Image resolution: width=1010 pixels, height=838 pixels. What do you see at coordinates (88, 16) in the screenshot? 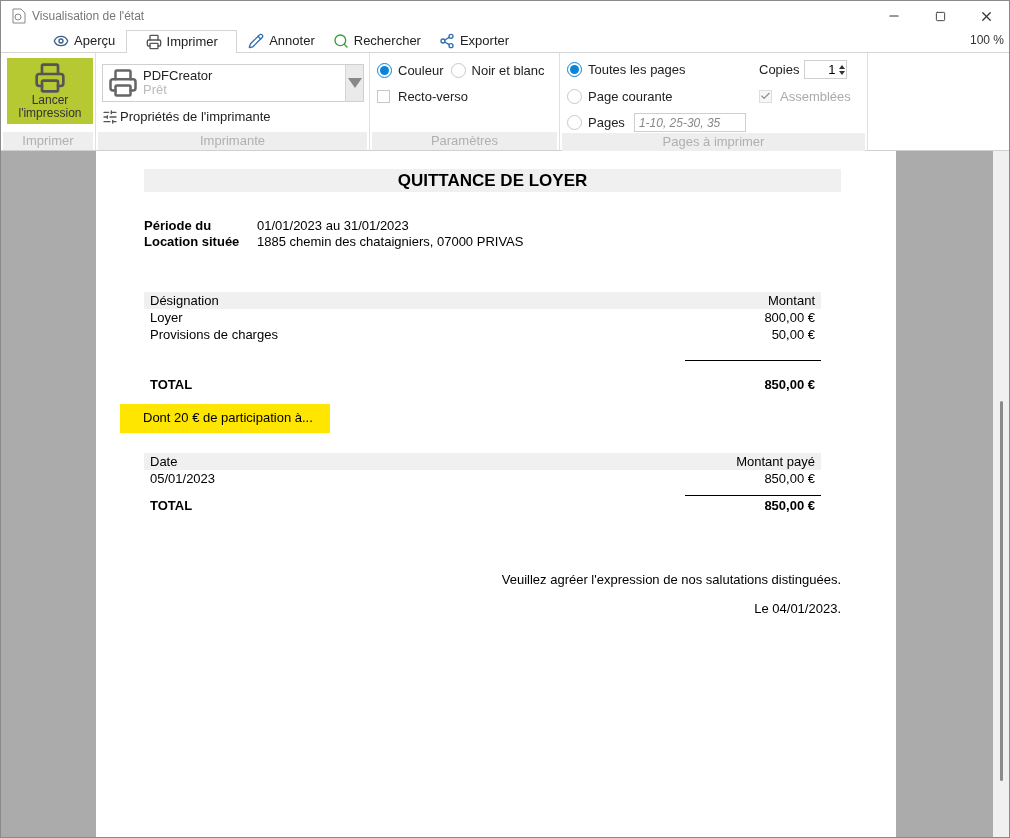
I see `window-title: Visualisation de l'état` at bounding box center [88, 16].